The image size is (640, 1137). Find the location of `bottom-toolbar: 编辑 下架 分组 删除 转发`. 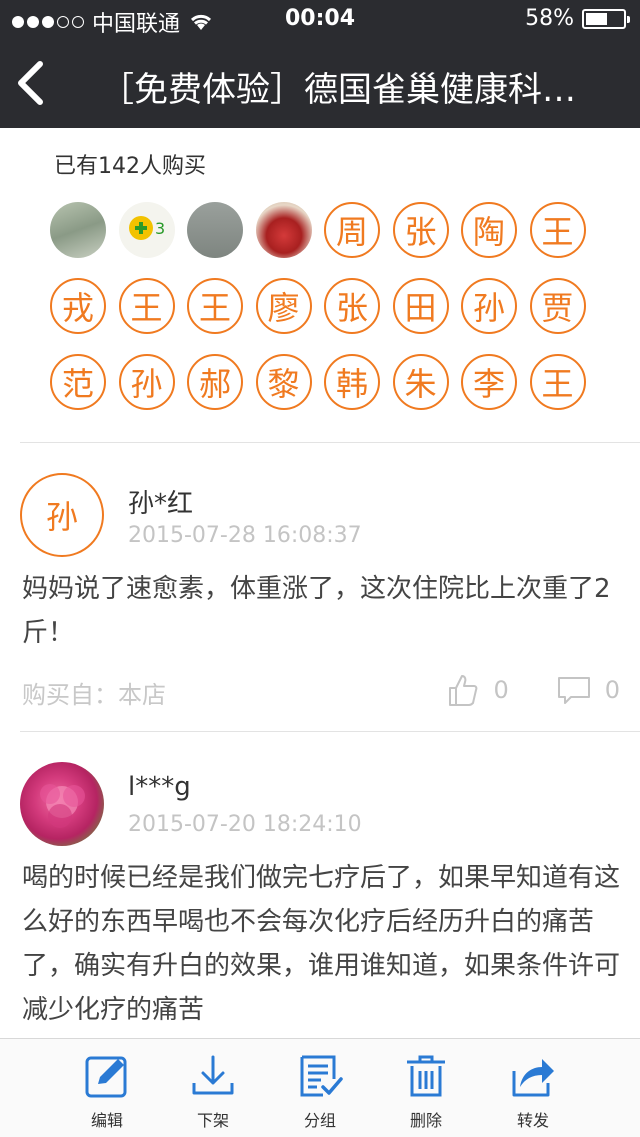

bottom-toolbar: 编辑 下架 分组 删除 转发 is located at coordinates (320, 1087).